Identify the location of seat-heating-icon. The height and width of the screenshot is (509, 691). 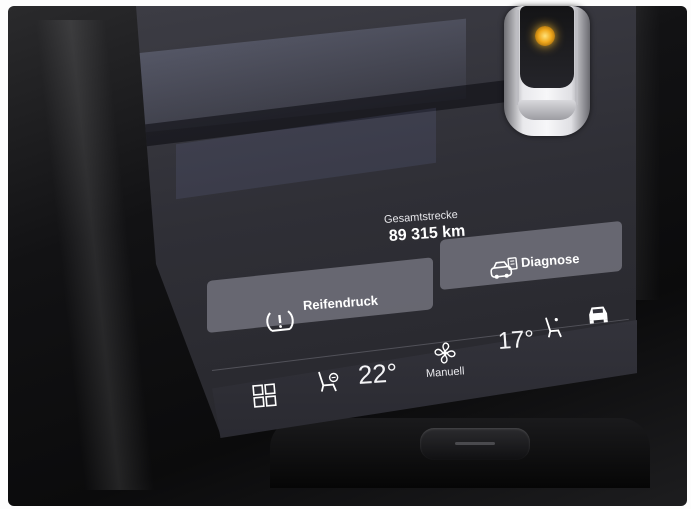
(328, 382).